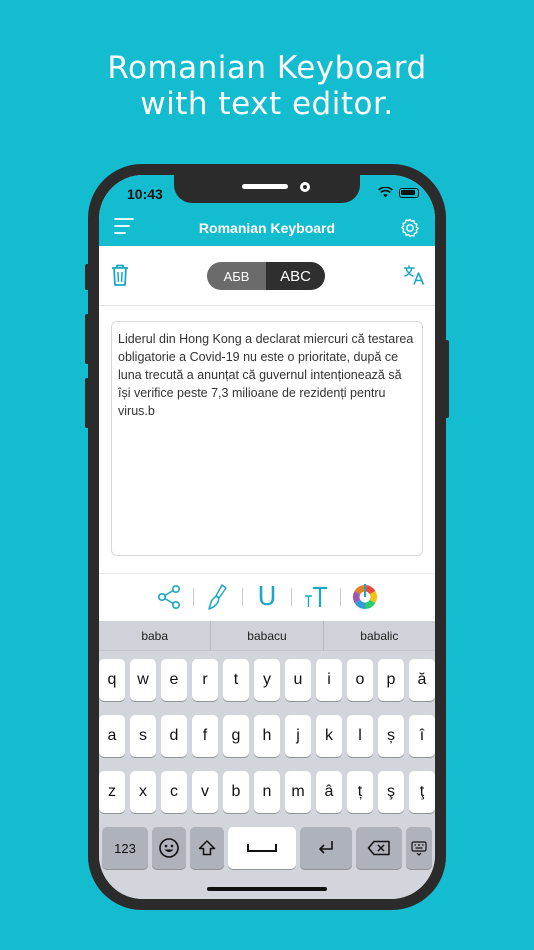  I want to click on key: m, so click(298, 792).